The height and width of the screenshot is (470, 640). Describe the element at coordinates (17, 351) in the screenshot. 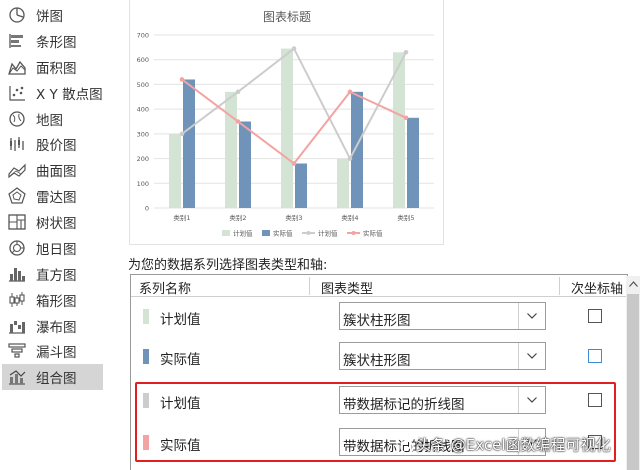

I see `funnel-chart-icon` at that location.